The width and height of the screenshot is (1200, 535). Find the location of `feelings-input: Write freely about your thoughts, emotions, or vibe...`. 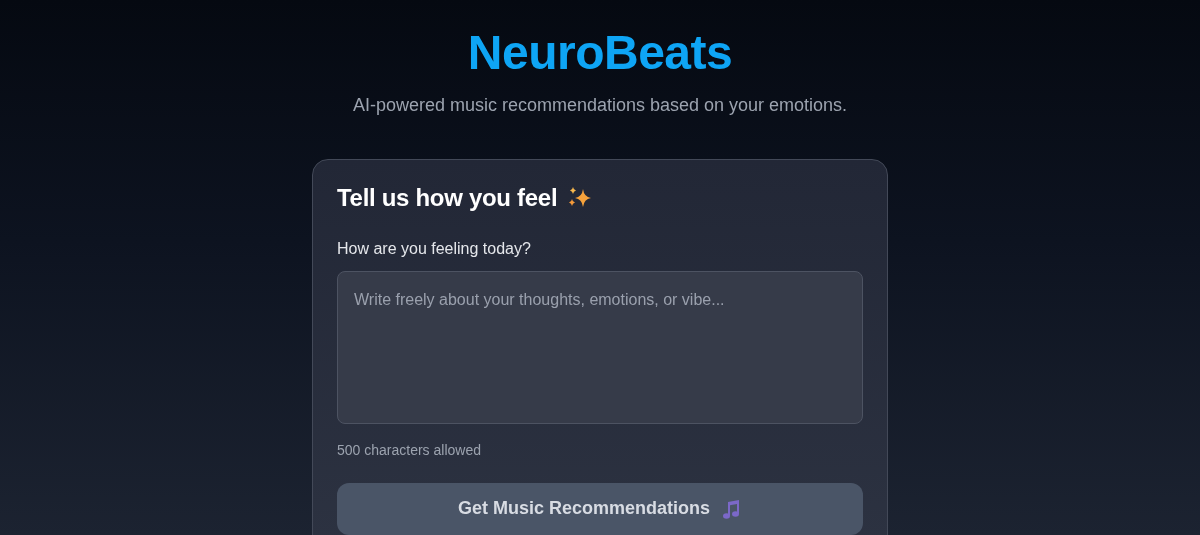

feelings-input: Write freely about your thoughts, emotions, or vibe... is located at coordinates (600, 347).